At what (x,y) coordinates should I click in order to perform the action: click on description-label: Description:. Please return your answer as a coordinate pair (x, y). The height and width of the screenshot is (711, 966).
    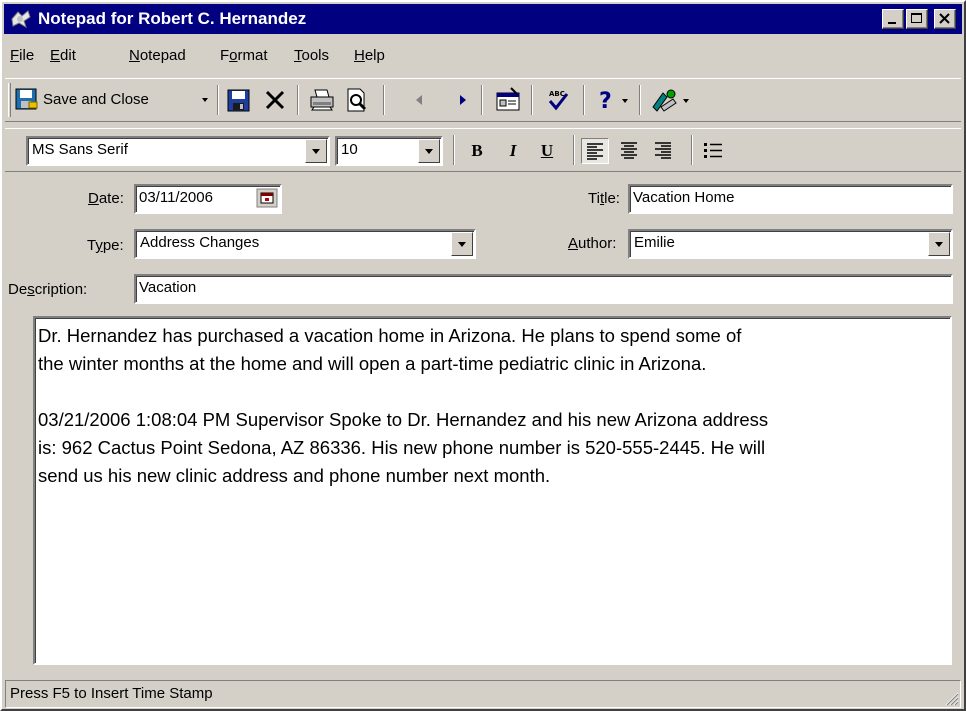
    Looking at the image, I should click on (48, 289).